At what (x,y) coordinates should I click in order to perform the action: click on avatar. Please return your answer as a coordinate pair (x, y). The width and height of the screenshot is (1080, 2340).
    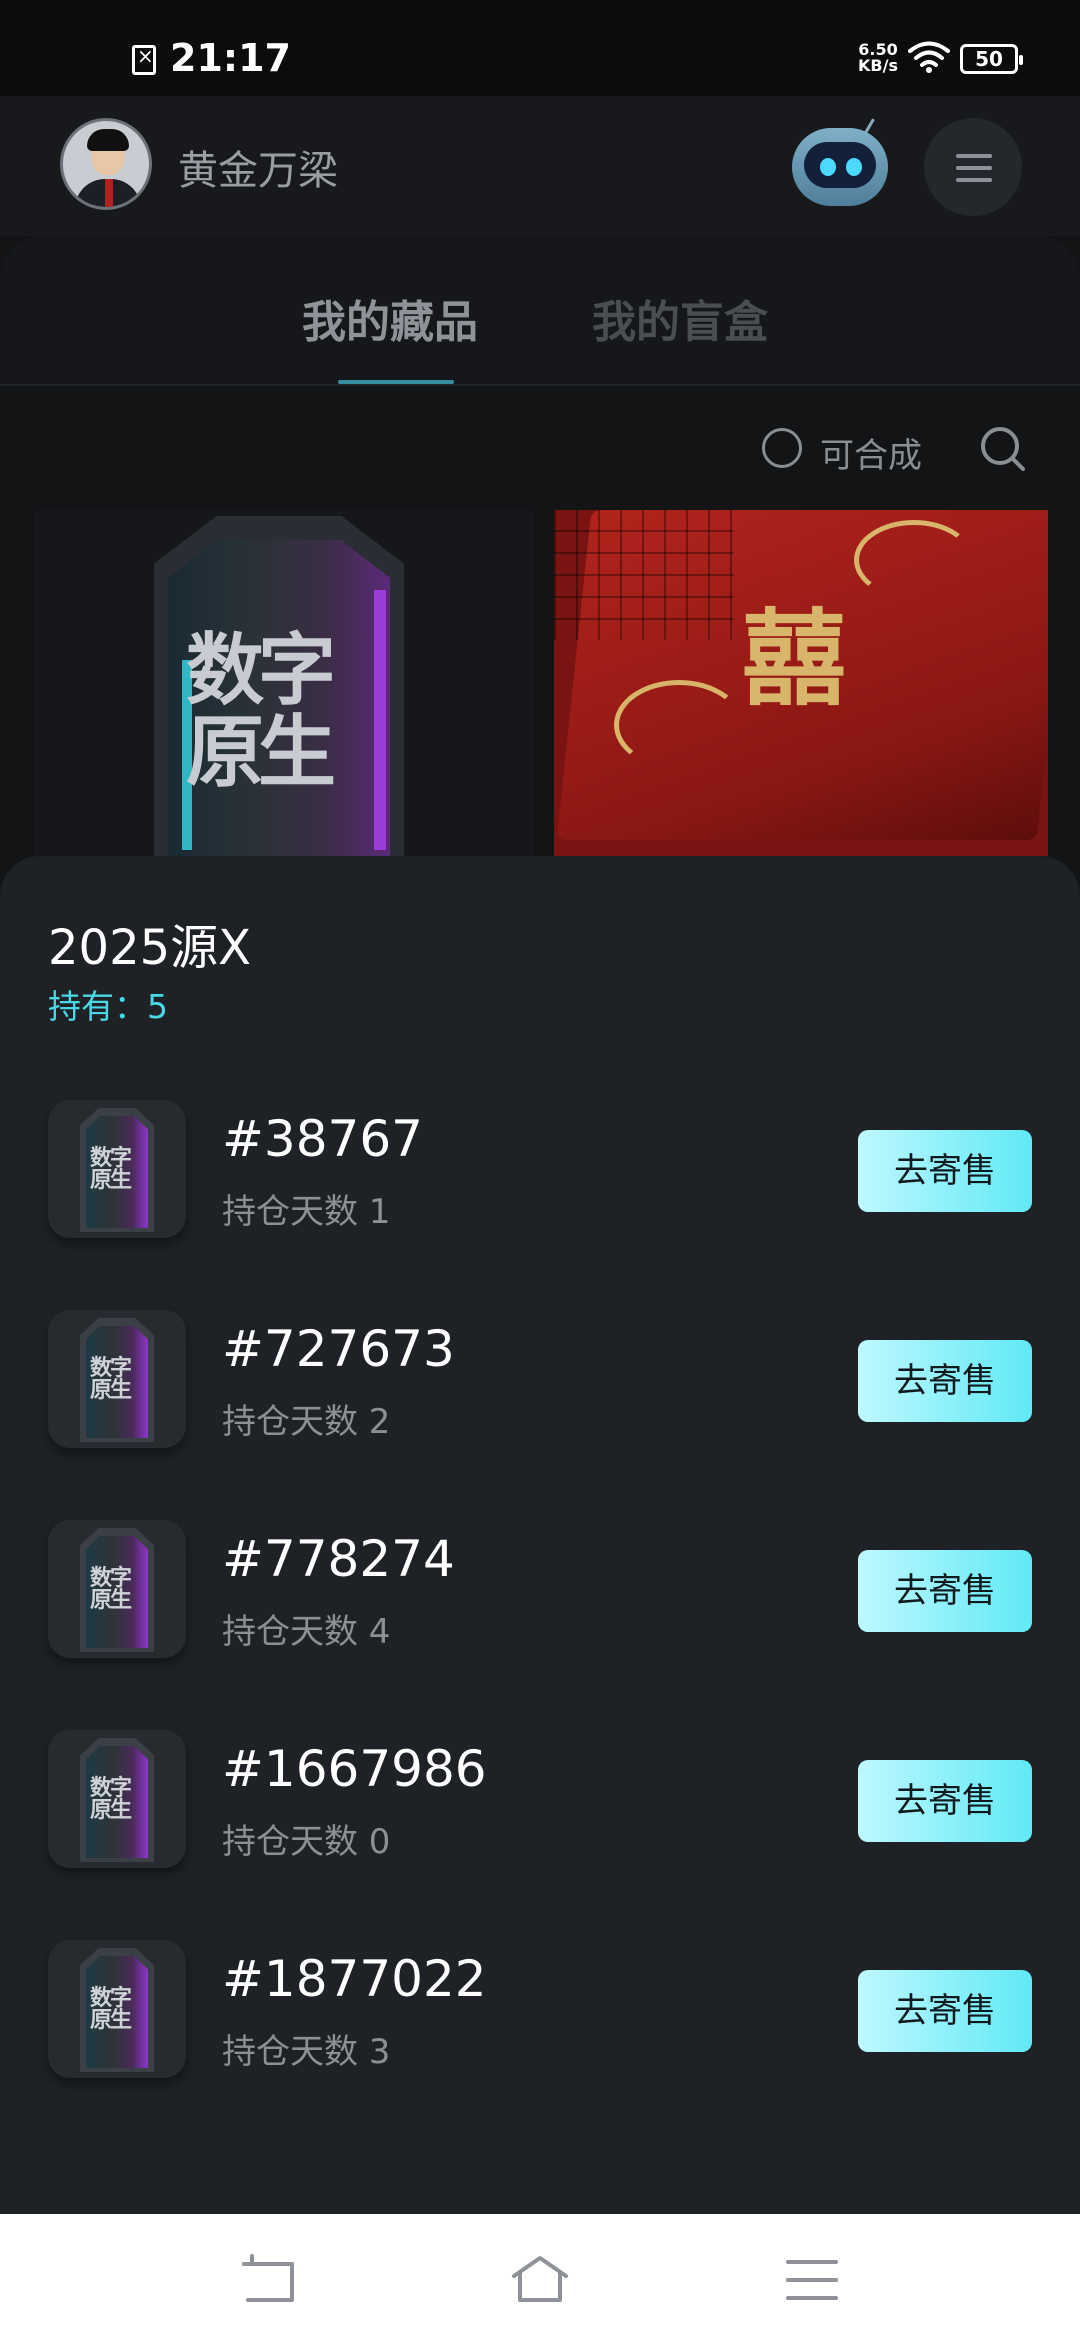
    Looking at the image, I should click on (106, 164).